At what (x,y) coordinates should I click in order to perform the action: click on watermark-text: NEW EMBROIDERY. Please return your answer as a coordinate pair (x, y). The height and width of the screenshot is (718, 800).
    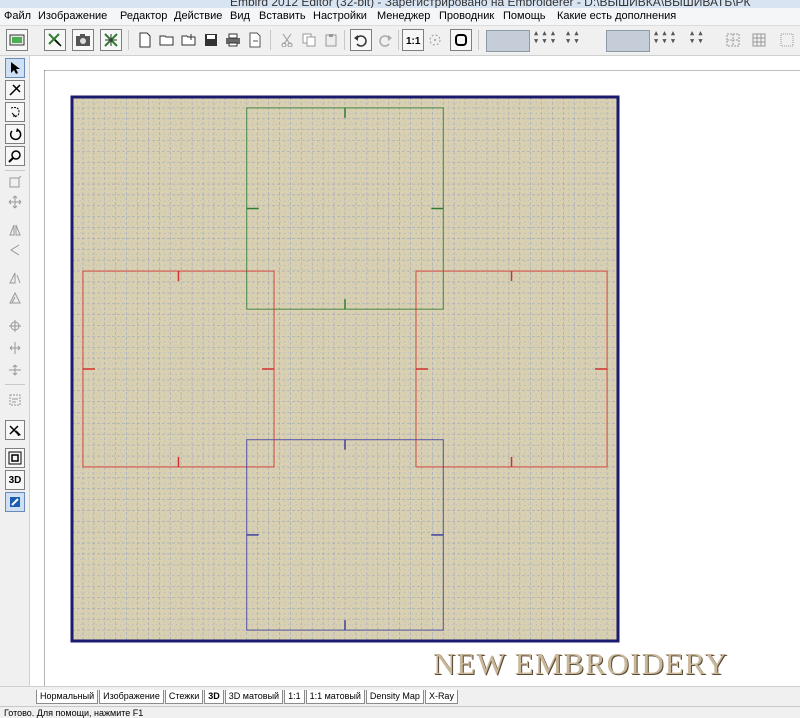
    Looking at the image, I should click on (581, 663).